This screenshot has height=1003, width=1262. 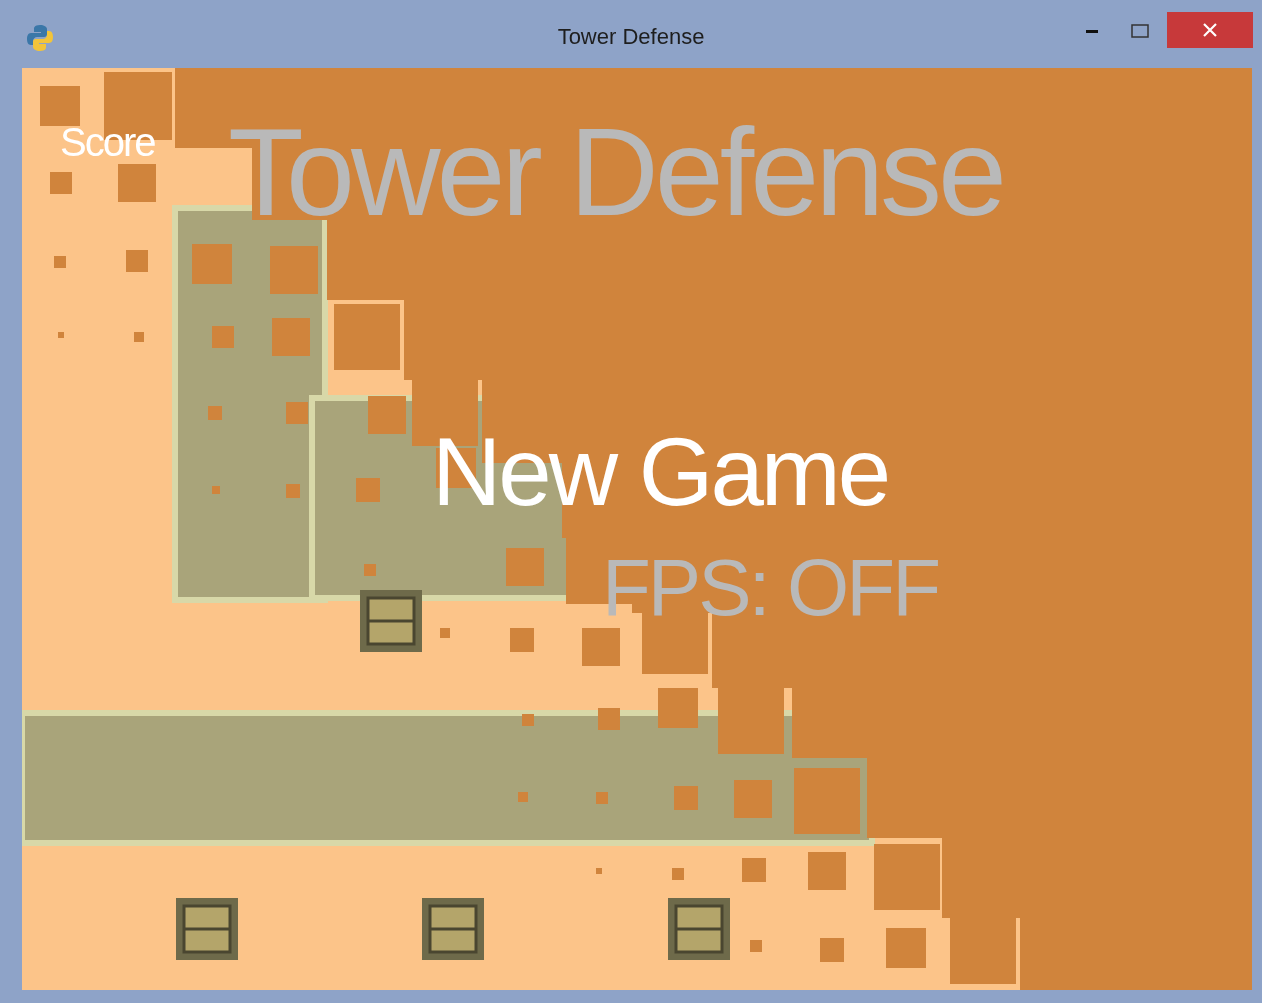 I want to click on menu-item: FPS: OFF, so click(x=770, y=588).